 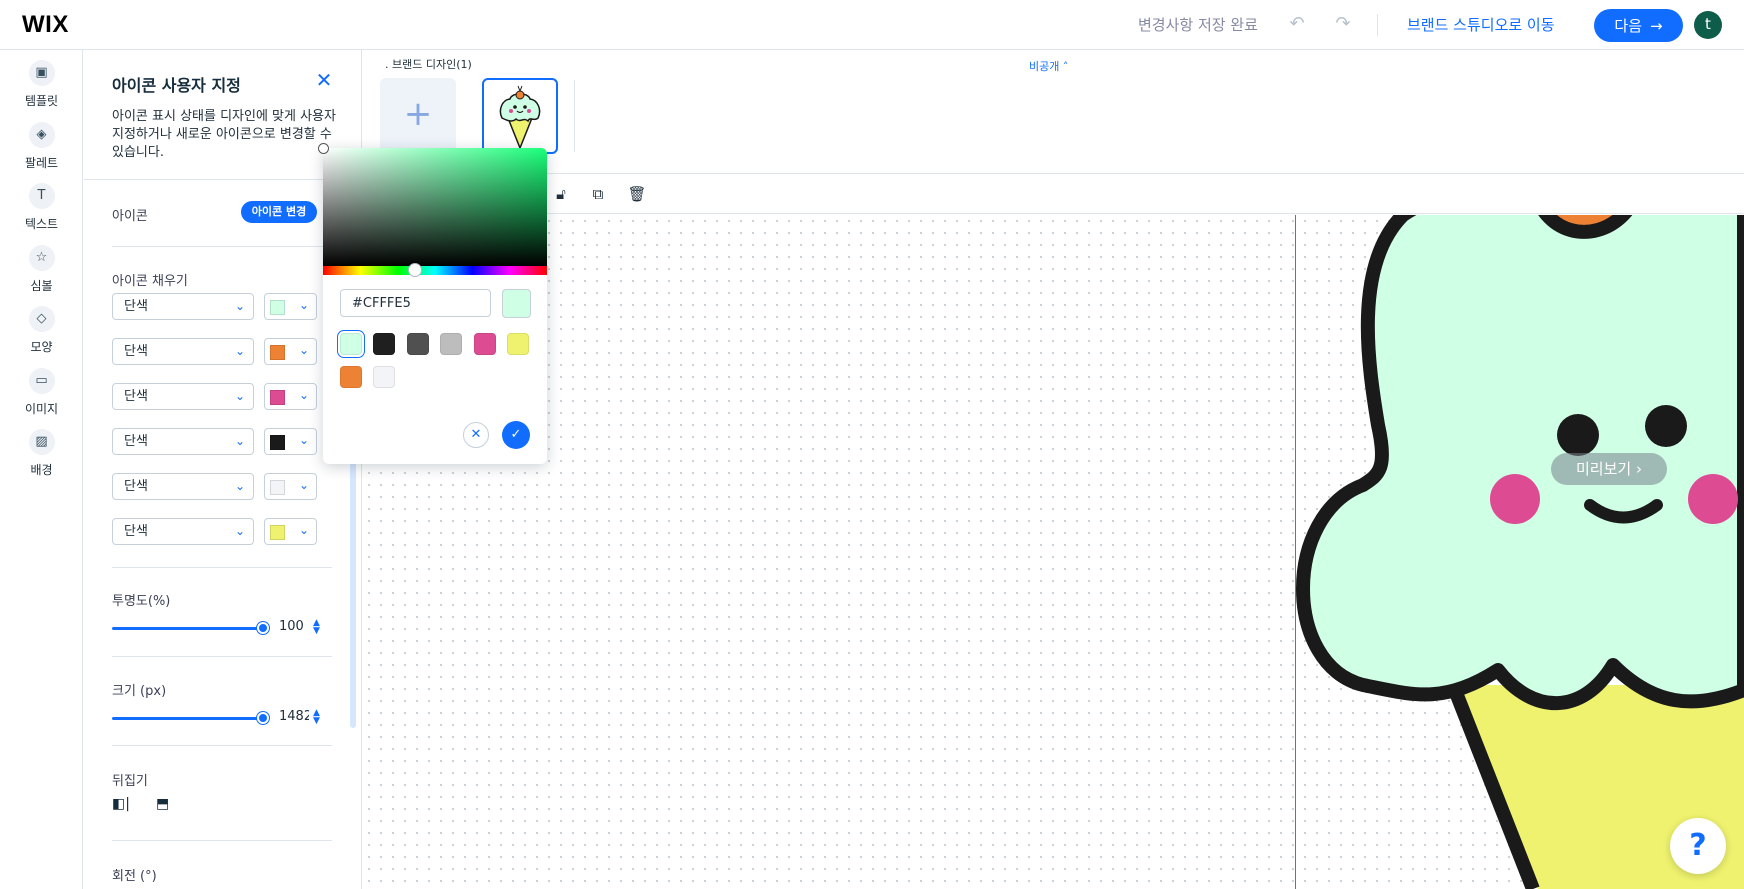 What do you see at coordinates (176, 85) in the screenshot?
I see `panel-title: 아이콘 사용자 지정` at bounding box center [176, 85].